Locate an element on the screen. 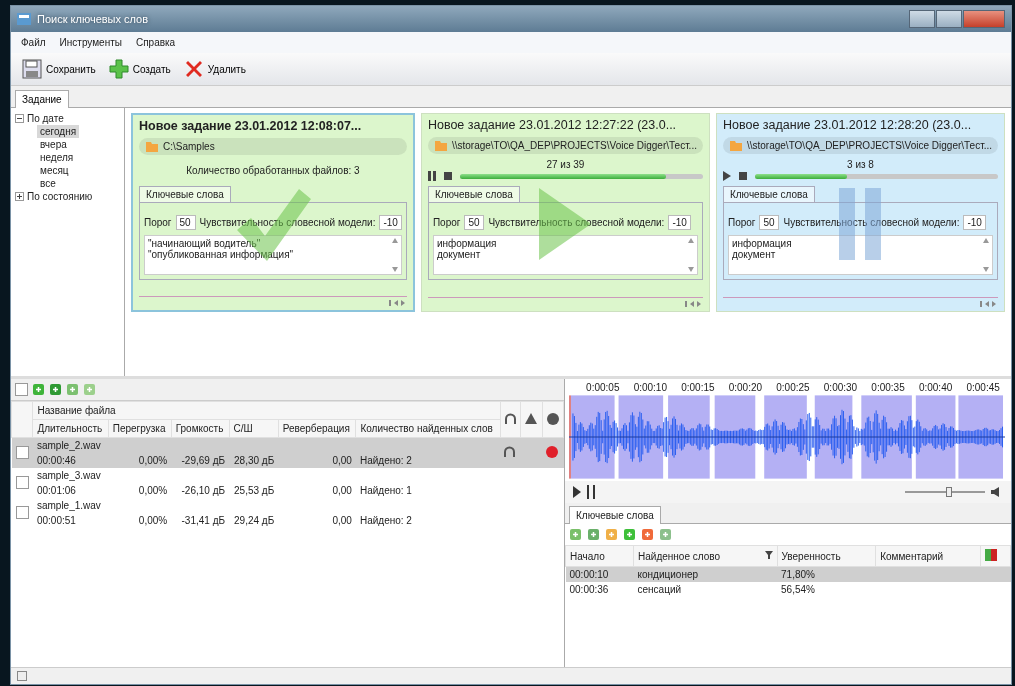  waveform-drawing is located at coordinates (787, 437).